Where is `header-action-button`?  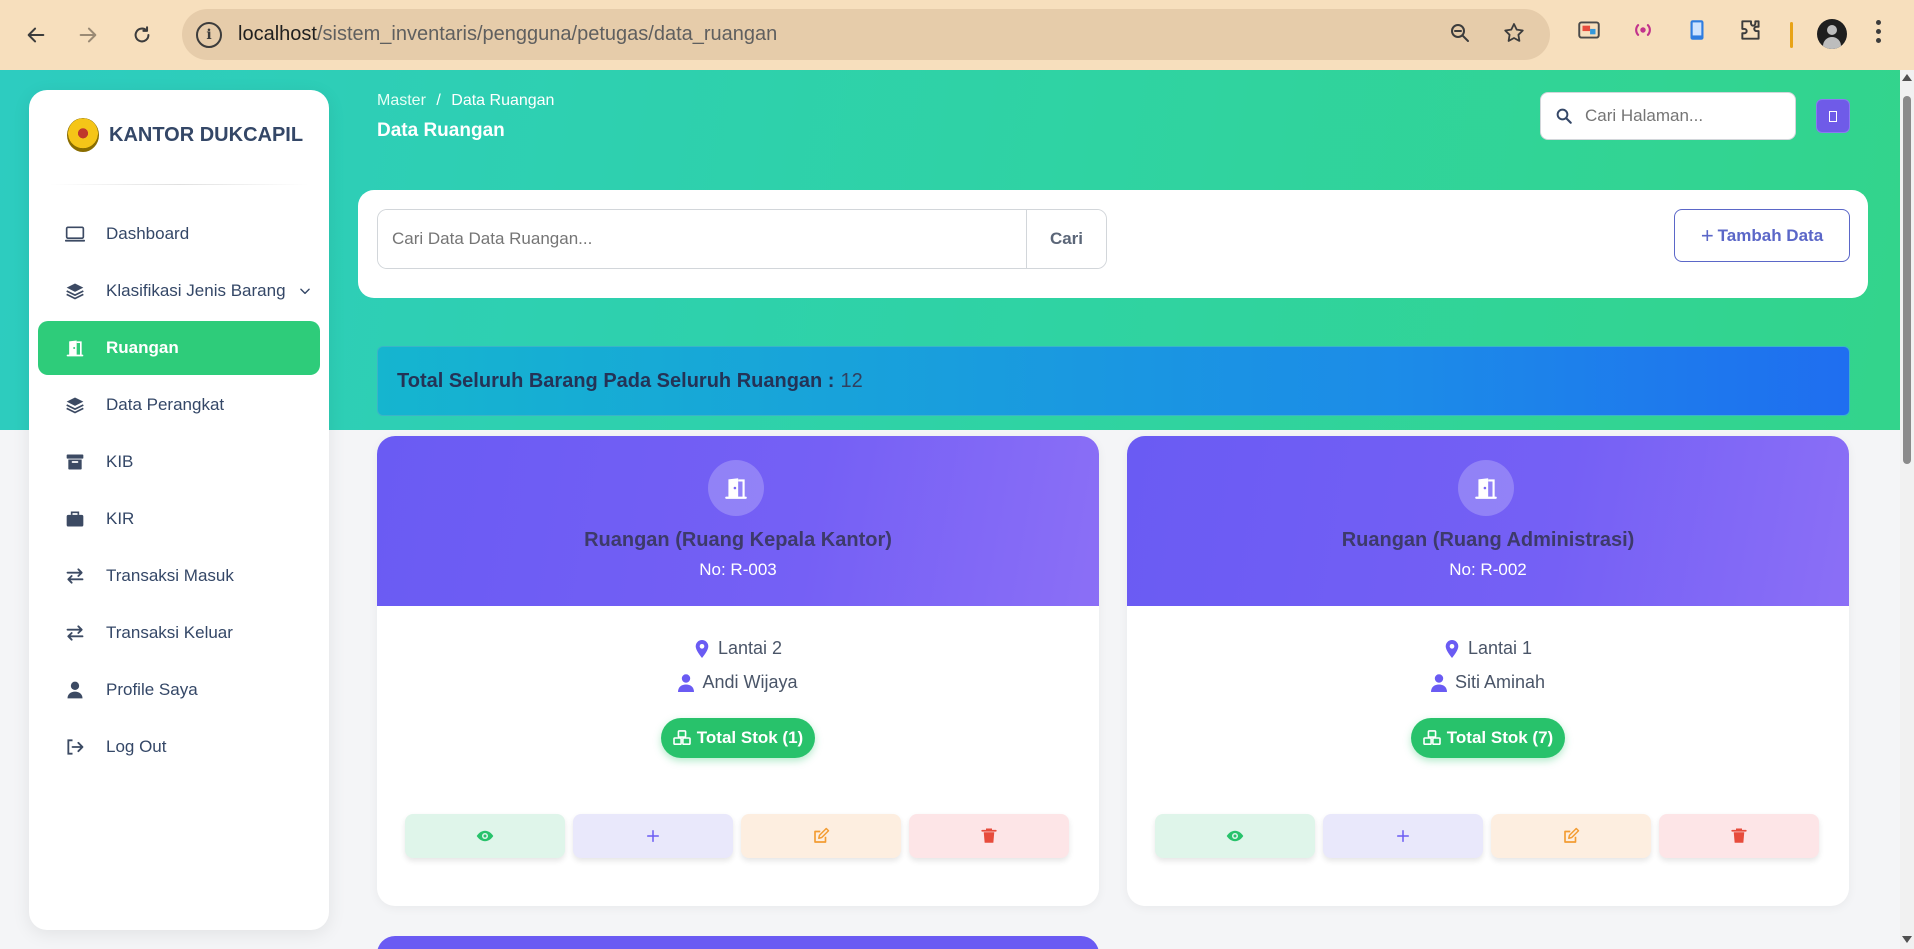
header-action-button is located at coordinates (1833, 116).